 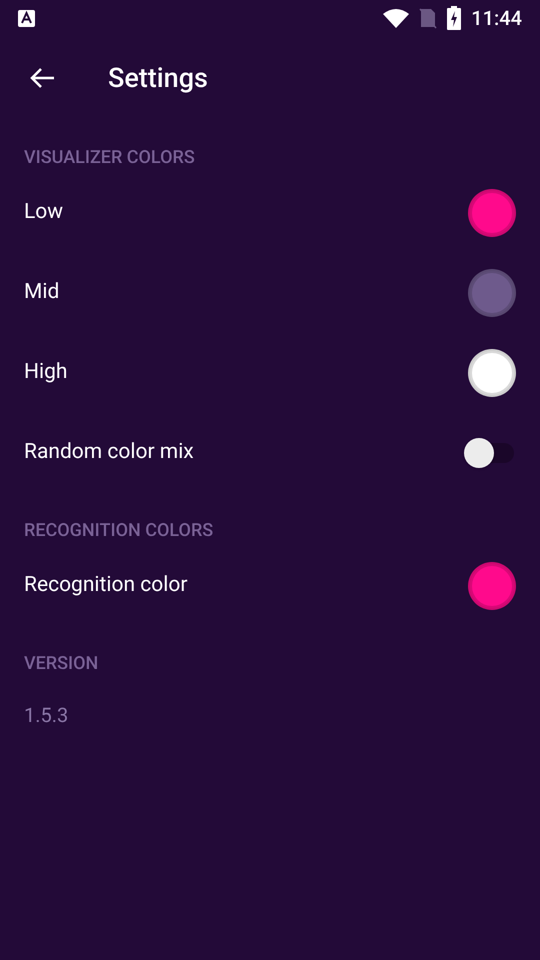 What do you see at coordinates (428, 18) in the screenshot?
I see `no-sim-icon` at bounding box center [428, 18].